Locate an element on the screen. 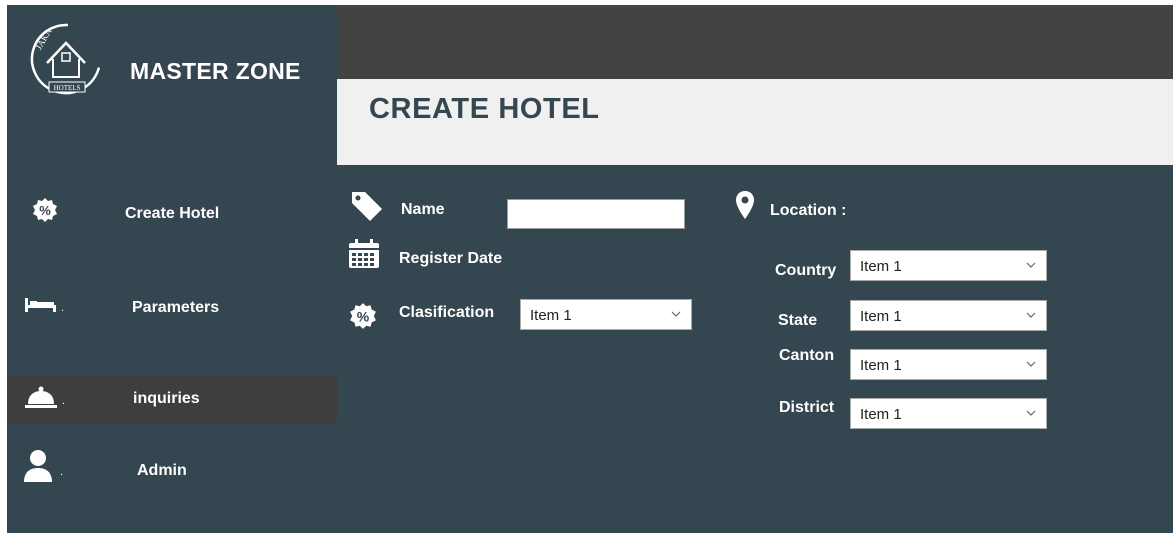 This screenshot has height=535, width=1173. sidebar-item-parameters: . Parameters is located at coordinates (172, 306).